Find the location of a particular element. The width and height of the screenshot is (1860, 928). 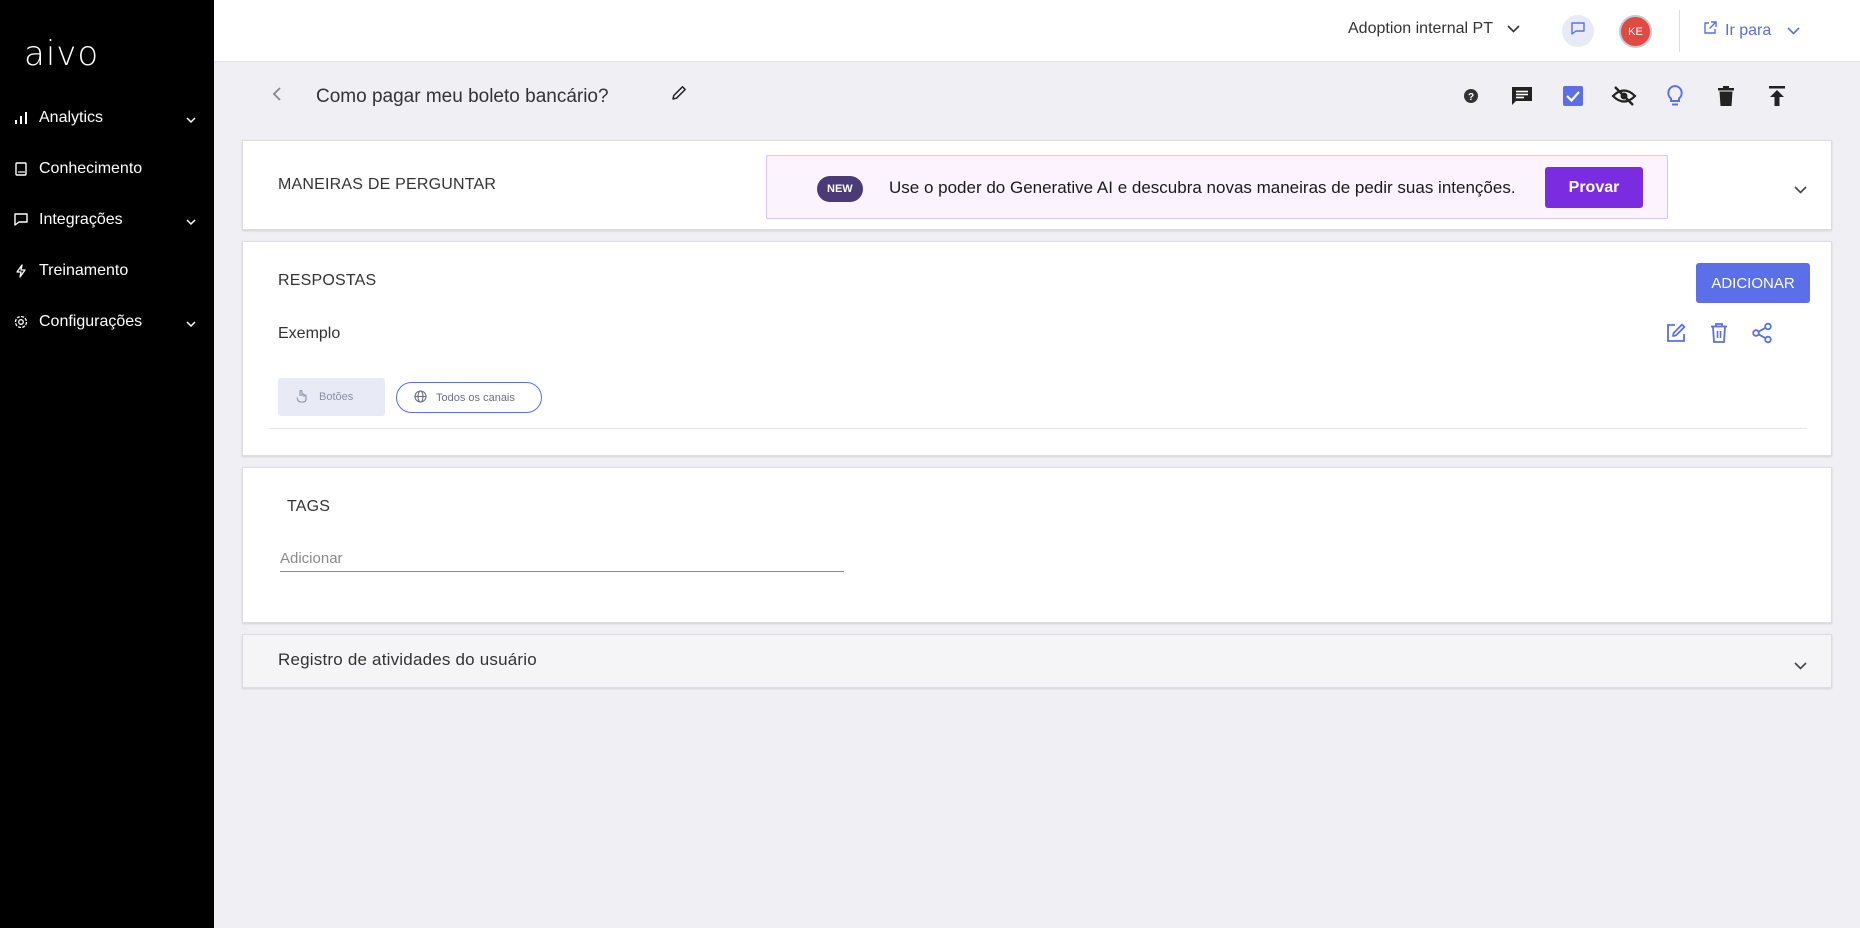

goto-label: Ir para is located at coordinates (1748, 30).